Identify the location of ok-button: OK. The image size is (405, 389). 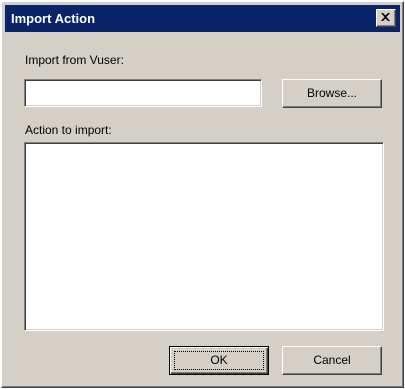
(219, 360).